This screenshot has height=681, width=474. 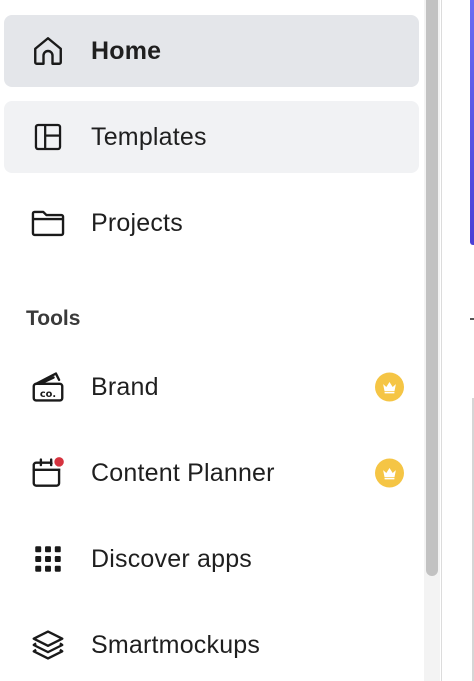 What do you see at coordinates (126, 50) in the screenshot?
I see `sidebar-item-label: Home` at bounding box center [126, 50].